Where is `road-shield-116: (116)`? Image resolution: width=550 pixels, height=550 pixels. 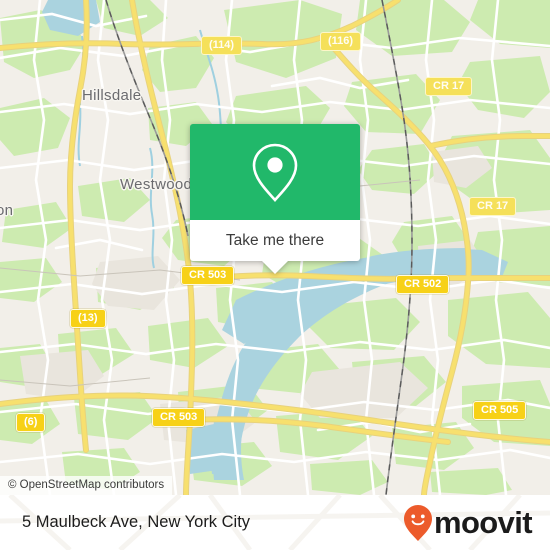
road-shield-116: (116) is located at coordinates (341, 41).